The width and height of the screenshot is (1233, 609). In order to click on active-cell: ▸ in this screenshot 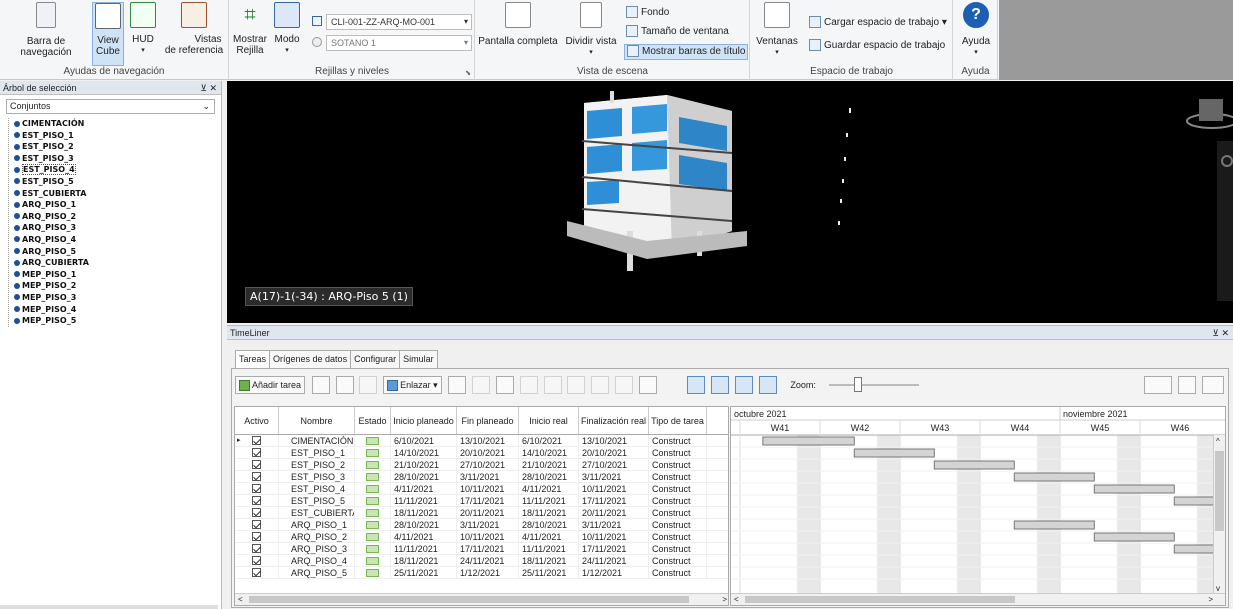, I will do `click(257, 440)`.